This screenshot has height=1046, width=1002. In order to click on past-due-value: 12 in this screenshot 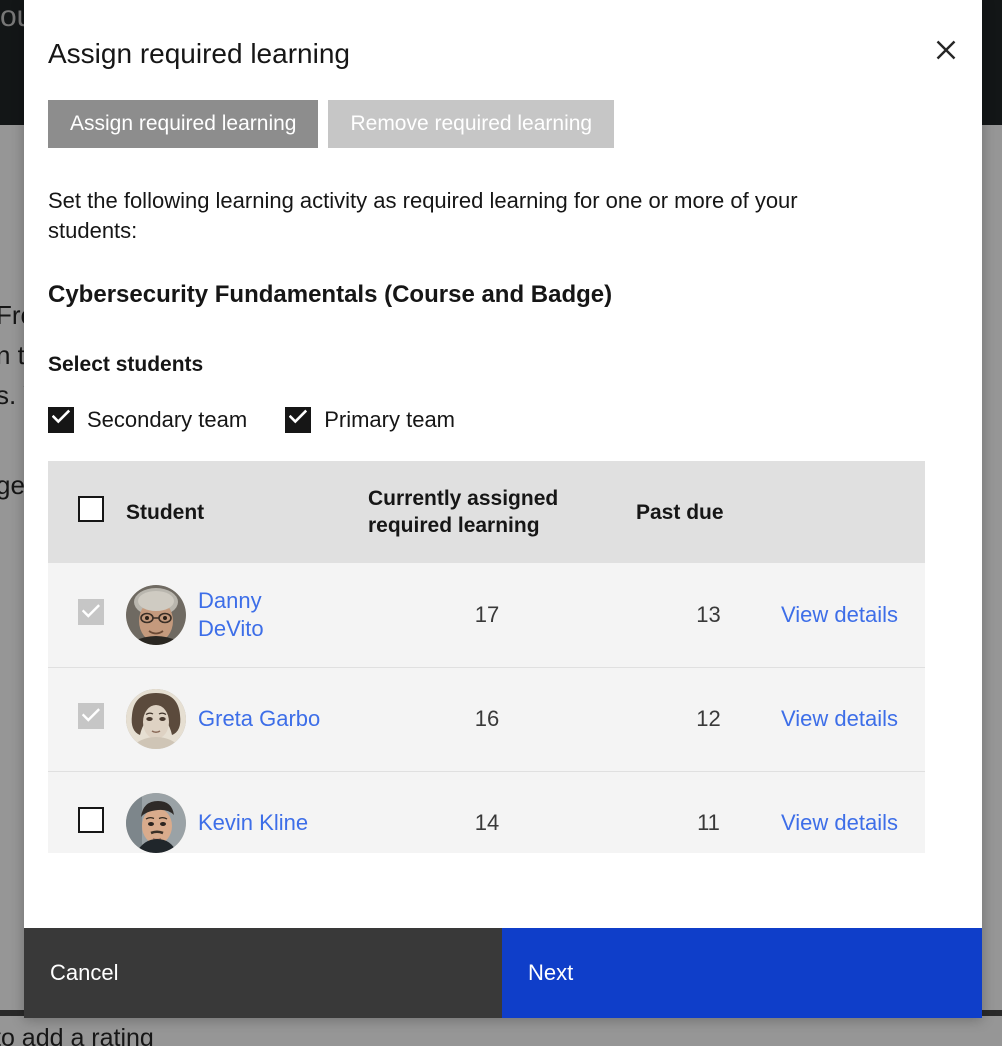, I will do `click(708, 718)`.